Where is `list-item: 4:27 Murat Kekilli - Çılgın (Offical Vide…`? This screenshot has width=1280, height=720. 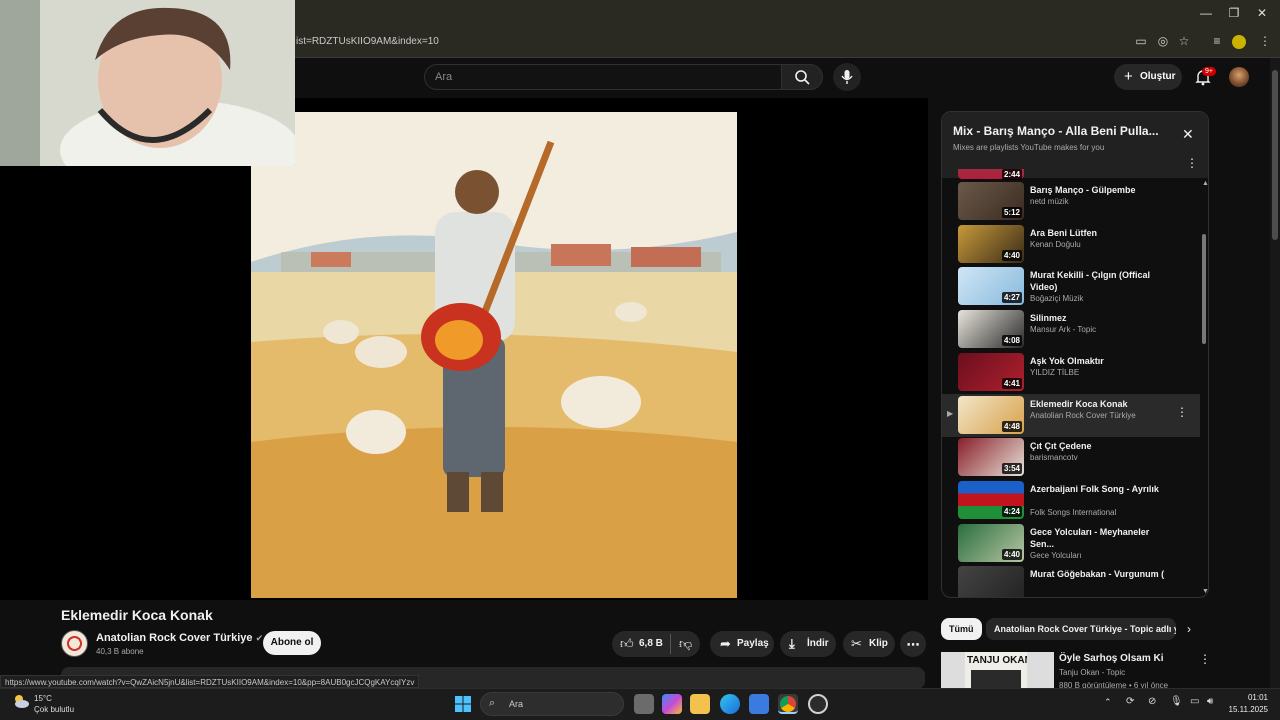
list-item: 4:27 Murat Kekilli - Çılgın (Offical Vide… is located at coordinates (1071, 286).